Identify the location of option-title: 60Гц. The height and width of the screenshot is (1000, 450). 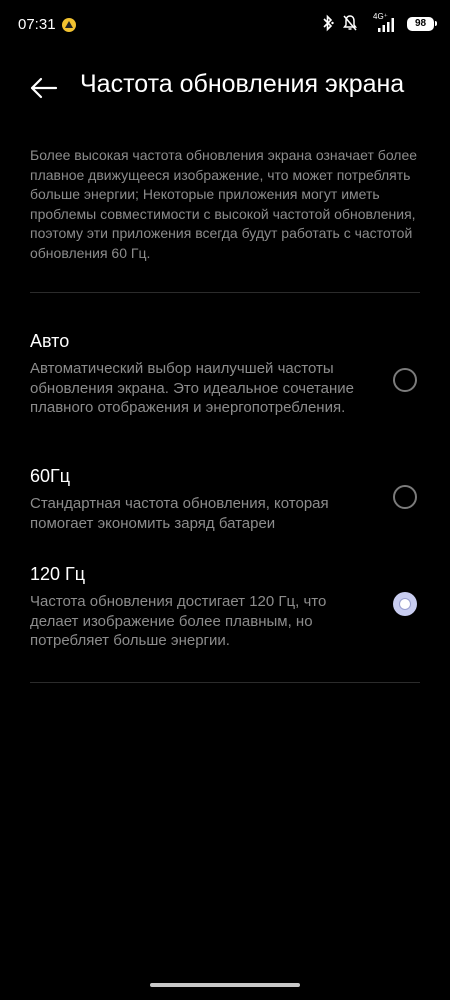
(50, 476).